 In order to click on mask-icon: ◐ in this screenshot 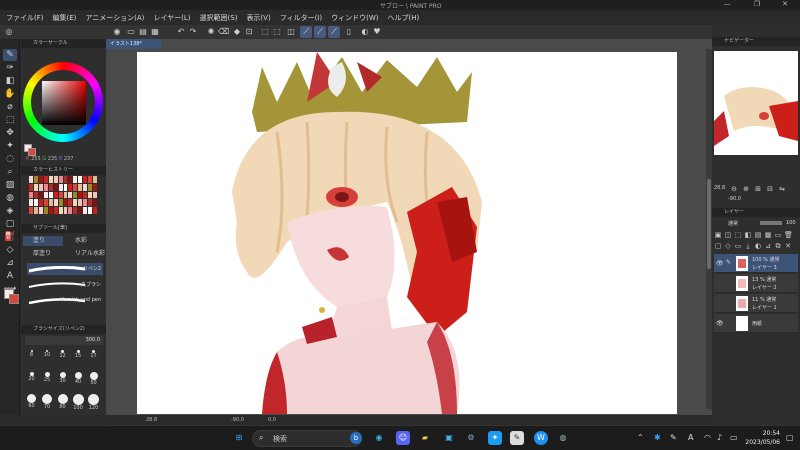, I will do `click(758, 246)`.